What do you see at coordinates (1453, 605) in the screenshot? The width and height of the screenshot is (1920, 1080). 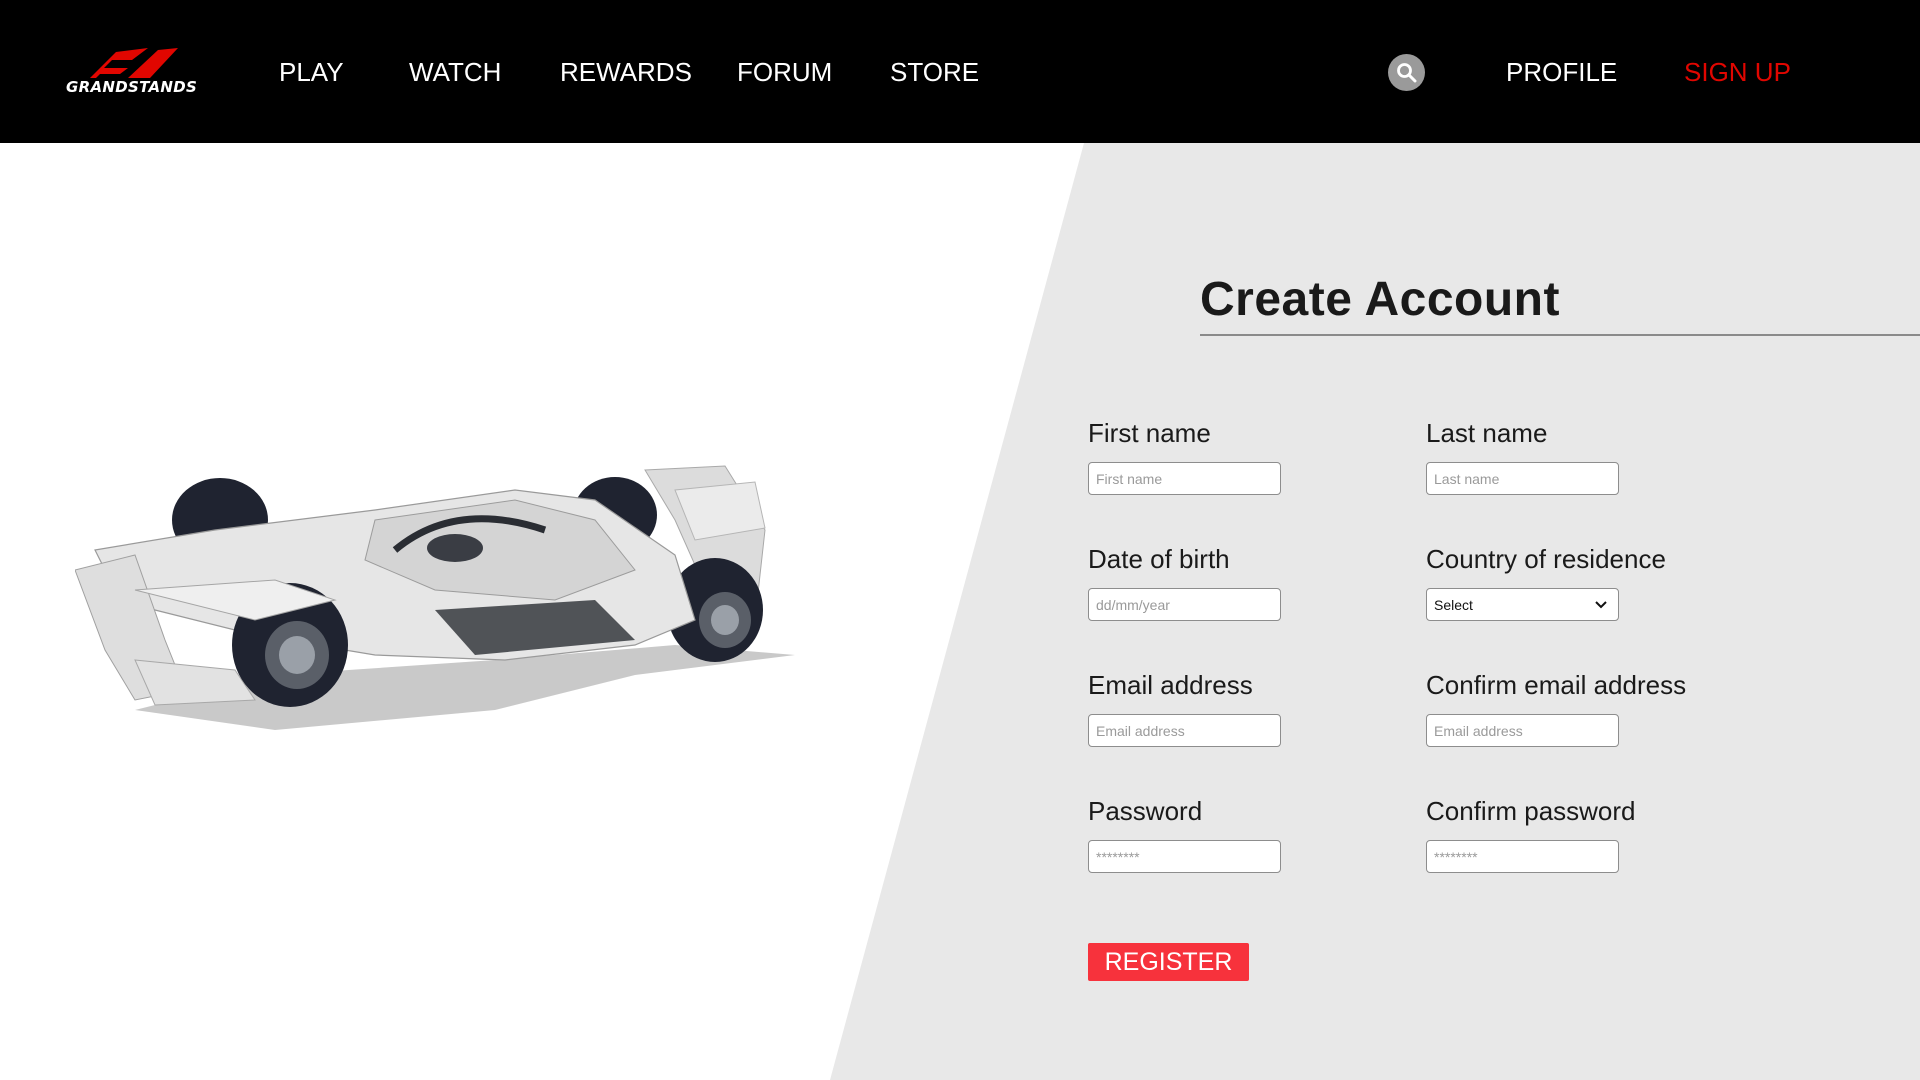 I see `country-selected-value: Select` at bounding box center [1453, 605].